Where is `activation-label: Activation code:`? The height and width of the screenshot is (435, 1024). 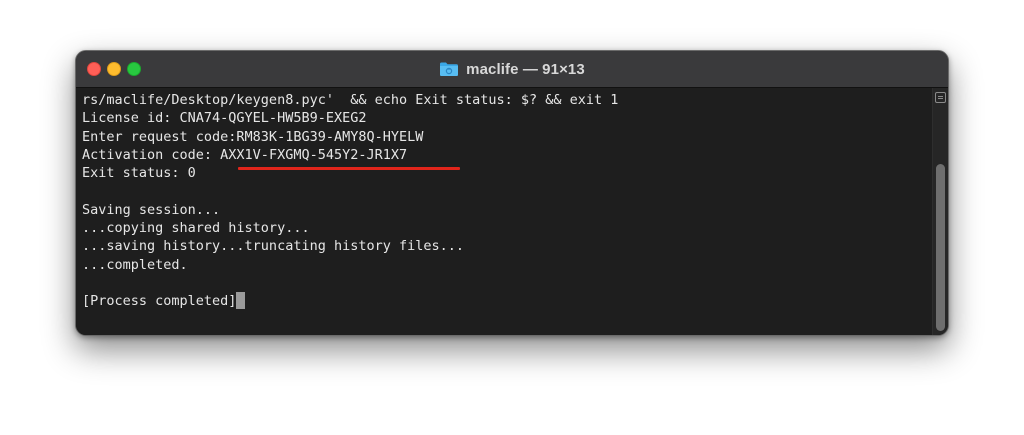
activation-label: Activation code: is located at coordinates (151, 154).